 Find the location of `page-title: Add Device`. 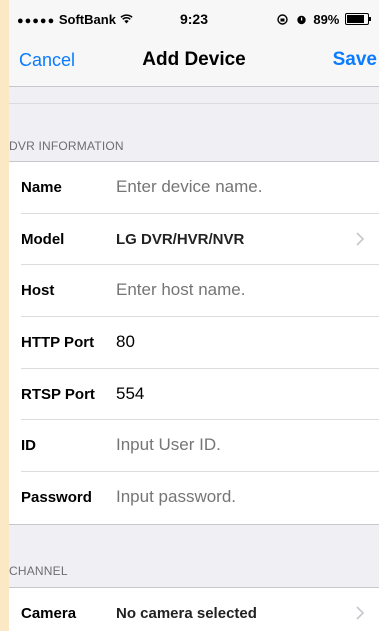

page-title: Add Device is located at coordinates (194, 59).